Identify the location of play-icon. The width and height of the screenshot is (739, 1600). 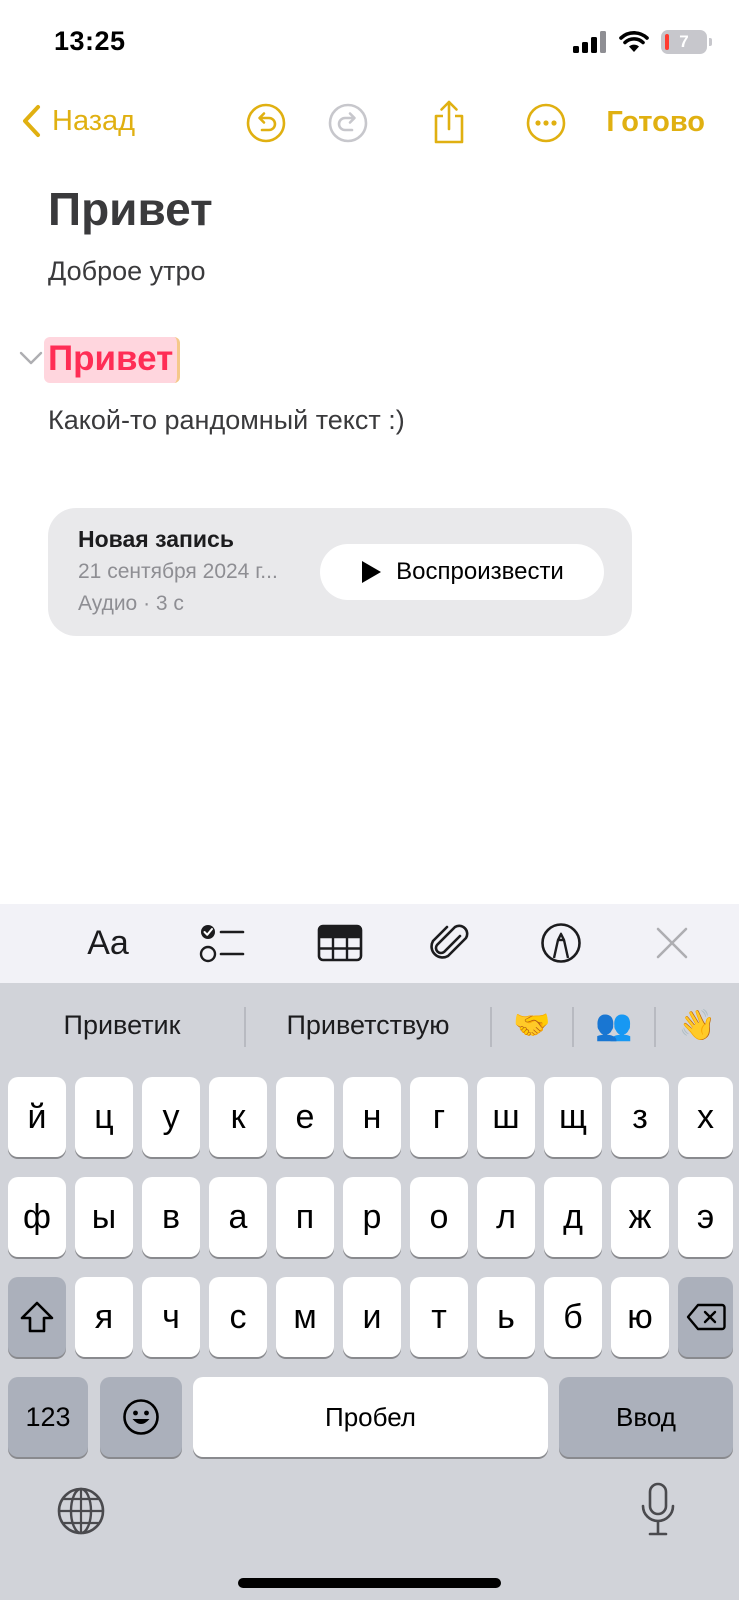
(372, 572).